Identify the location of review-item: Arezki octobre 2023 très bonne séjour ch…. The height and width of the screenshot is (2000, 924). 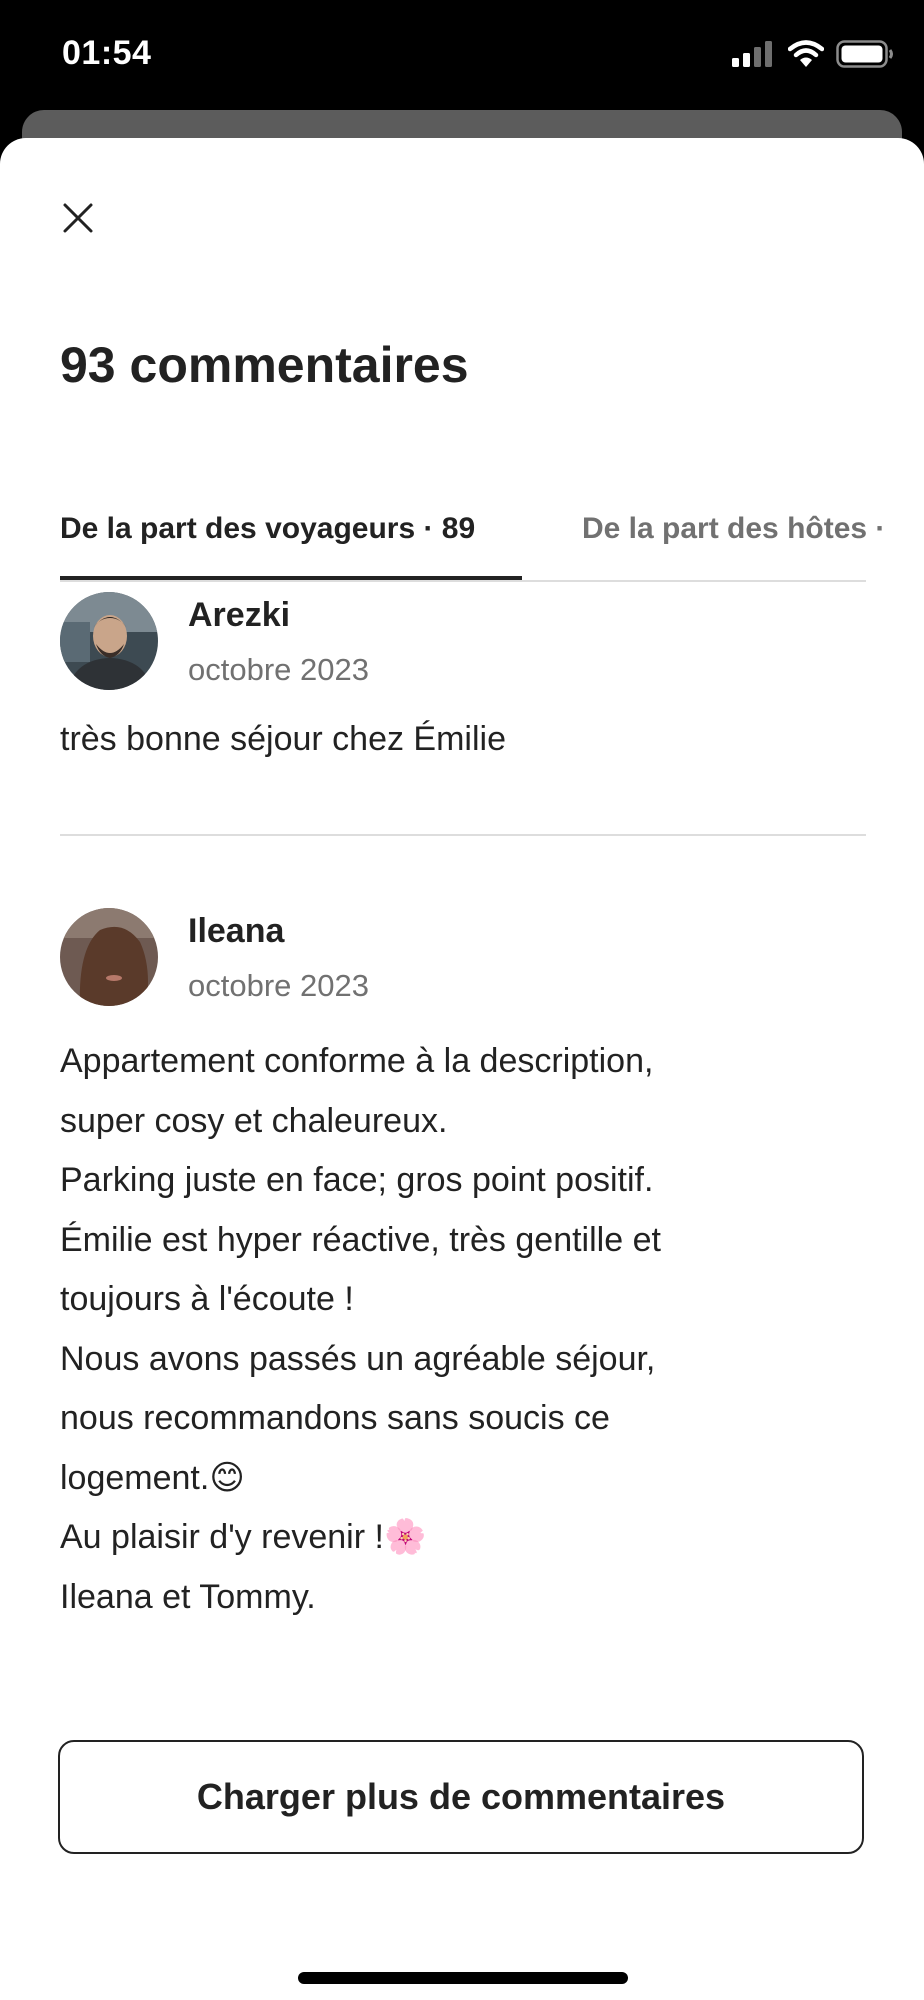
(463, 692).